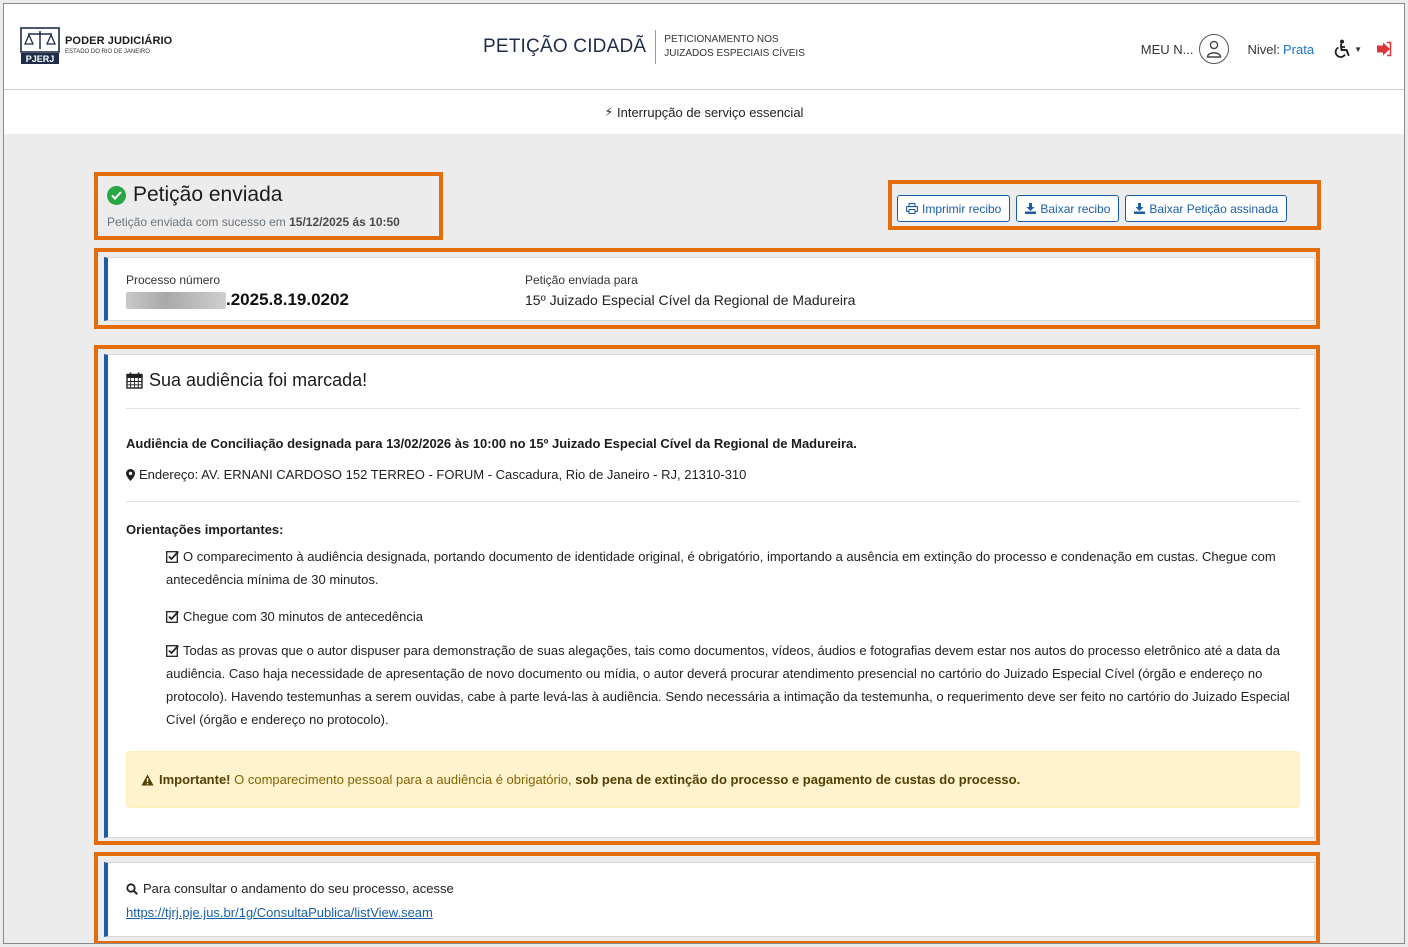  What do you see at coordinates (119, 40) in the screenshot?
I see `logo-title: PODER JUDICIÁRIO` at bounding box center [119, 40].